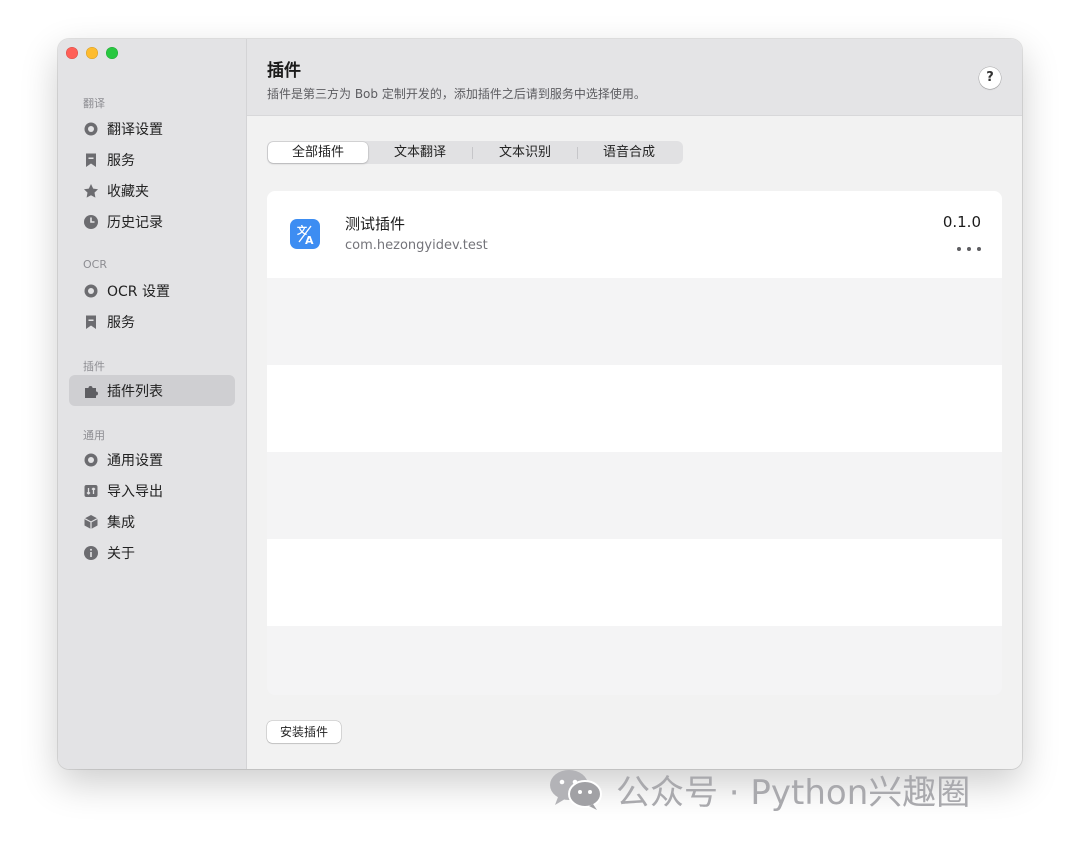 This screenshot has height=846, width=1080. Describe the element at coordinates (91, 222) in the screenshot. I see `clock-icon` at that location.